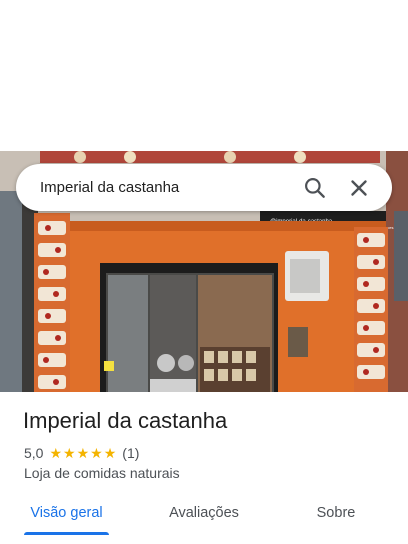 The height and width of the screenshot is (544, 408). I want to click on rating-row: 5,0 ★ ★ ★ ★ ★ (1), so click(81, 453).